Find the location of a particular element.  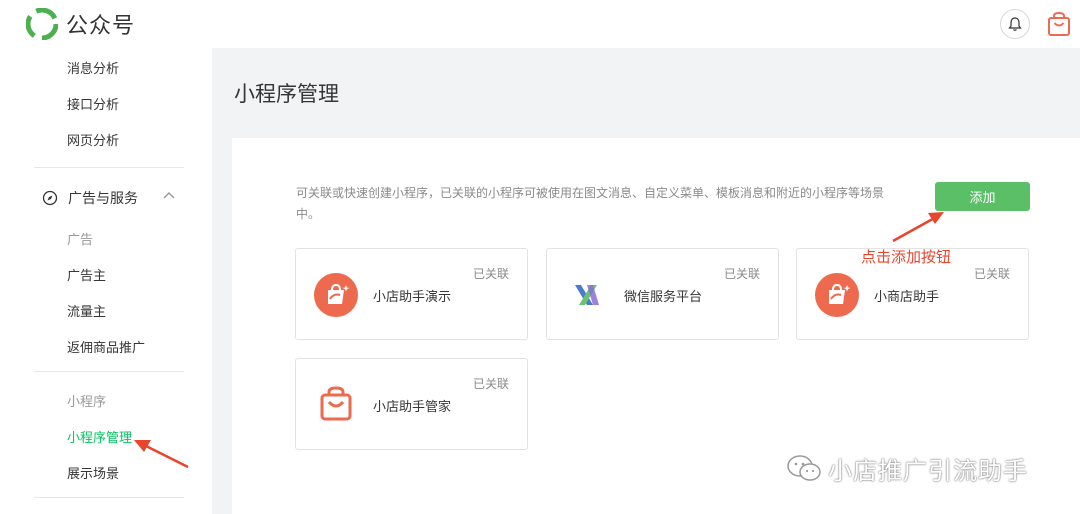

chevron-up-icon is located at coordinates (169, 195).